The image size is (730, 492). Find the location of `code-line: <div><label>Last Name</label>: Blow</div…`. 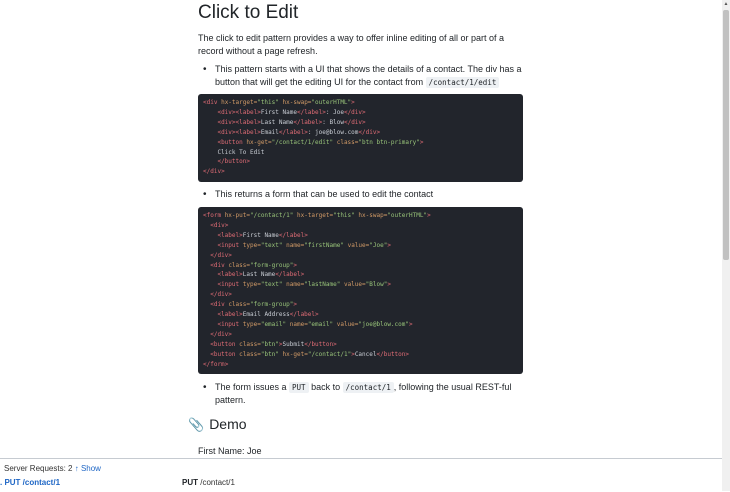

code-line: <div><label>Last Name</label>: Blow</div… is located at coordinates (291, 122).